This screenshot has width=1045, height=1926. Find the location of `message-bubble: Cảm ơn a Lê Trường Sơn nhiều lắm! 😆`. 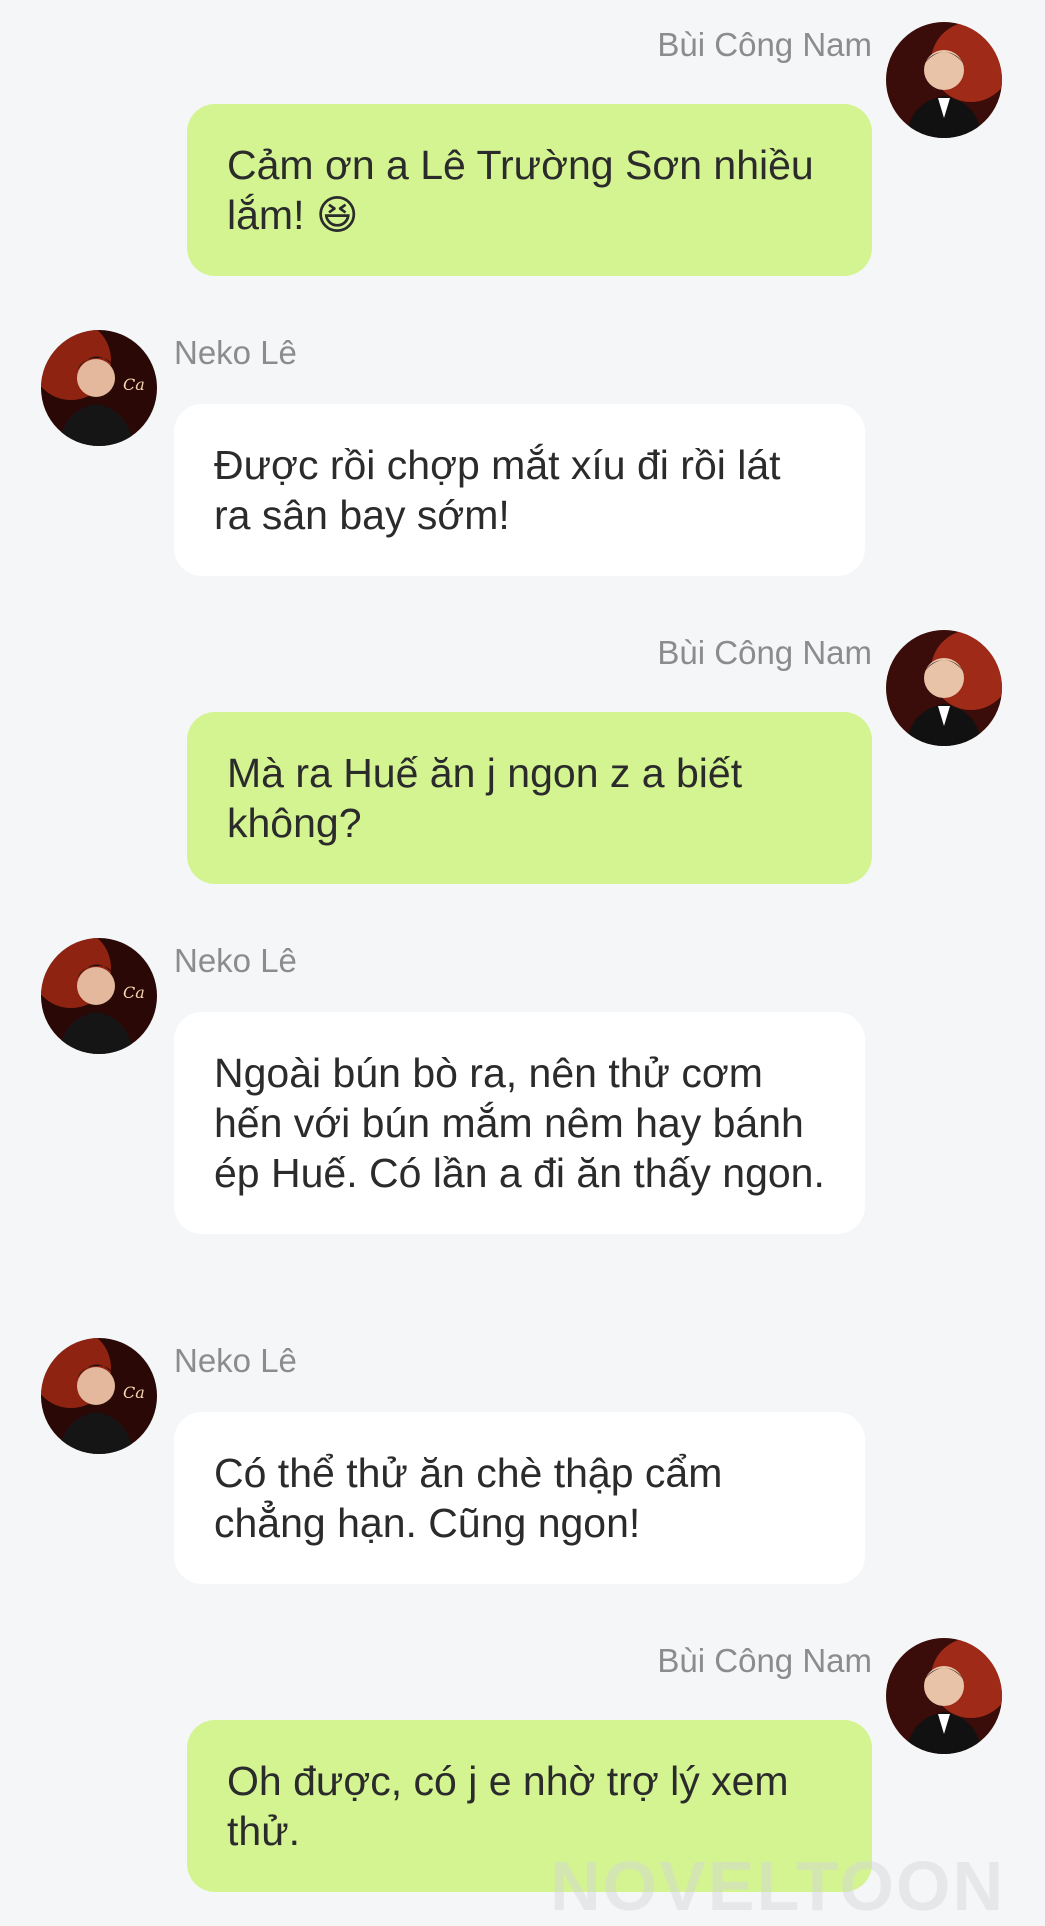

message-bubble: Cảm ơn a Lê Trường Sơn nhiều lắm! 😆 is located at coordinates (529, 190).